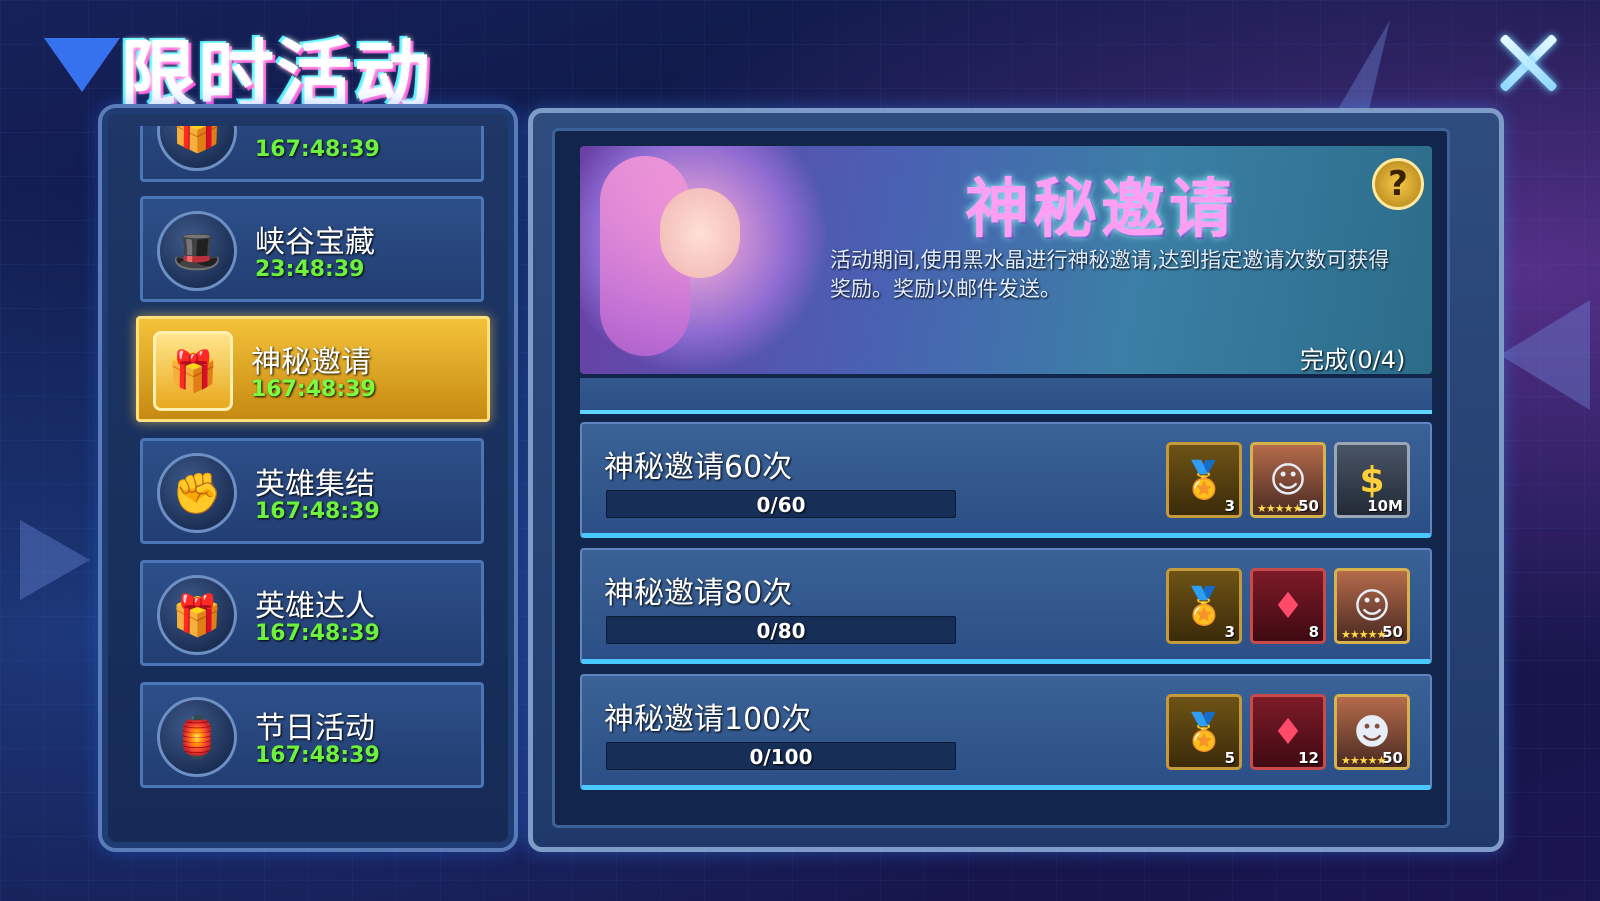 This screenshot has width=1600, height=901. What do you see at coordinates (1398, 184) in the screenshot?
I see `help-button: ?` at bounding box center [1398, 184].